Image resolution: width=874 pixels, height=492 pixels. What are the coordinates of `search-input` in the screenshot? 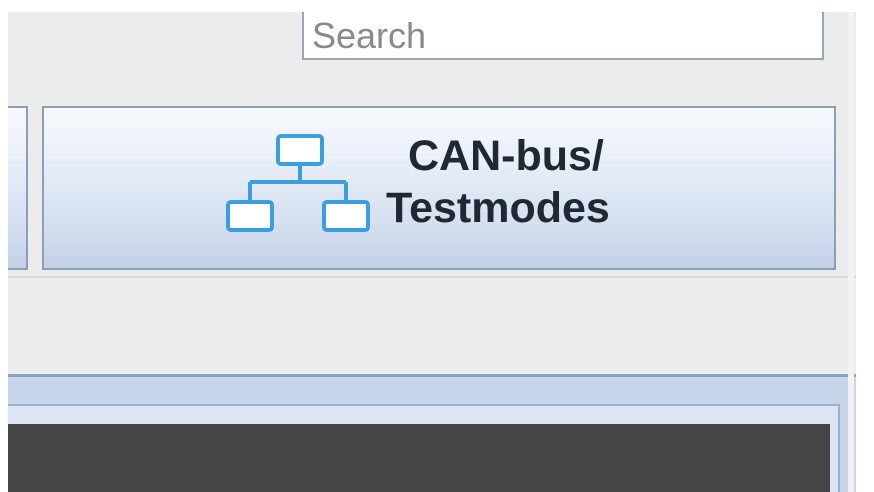 It's located at (563, 35).